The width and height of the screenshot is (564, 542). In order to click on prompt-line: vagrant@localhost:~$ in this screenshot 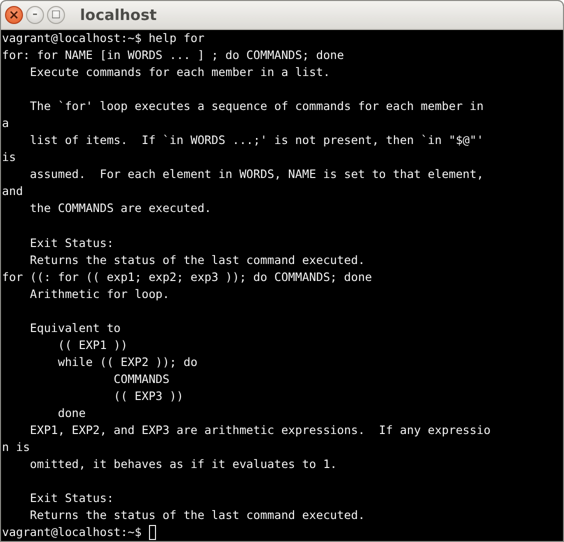, I will do `click(72, 532)`.